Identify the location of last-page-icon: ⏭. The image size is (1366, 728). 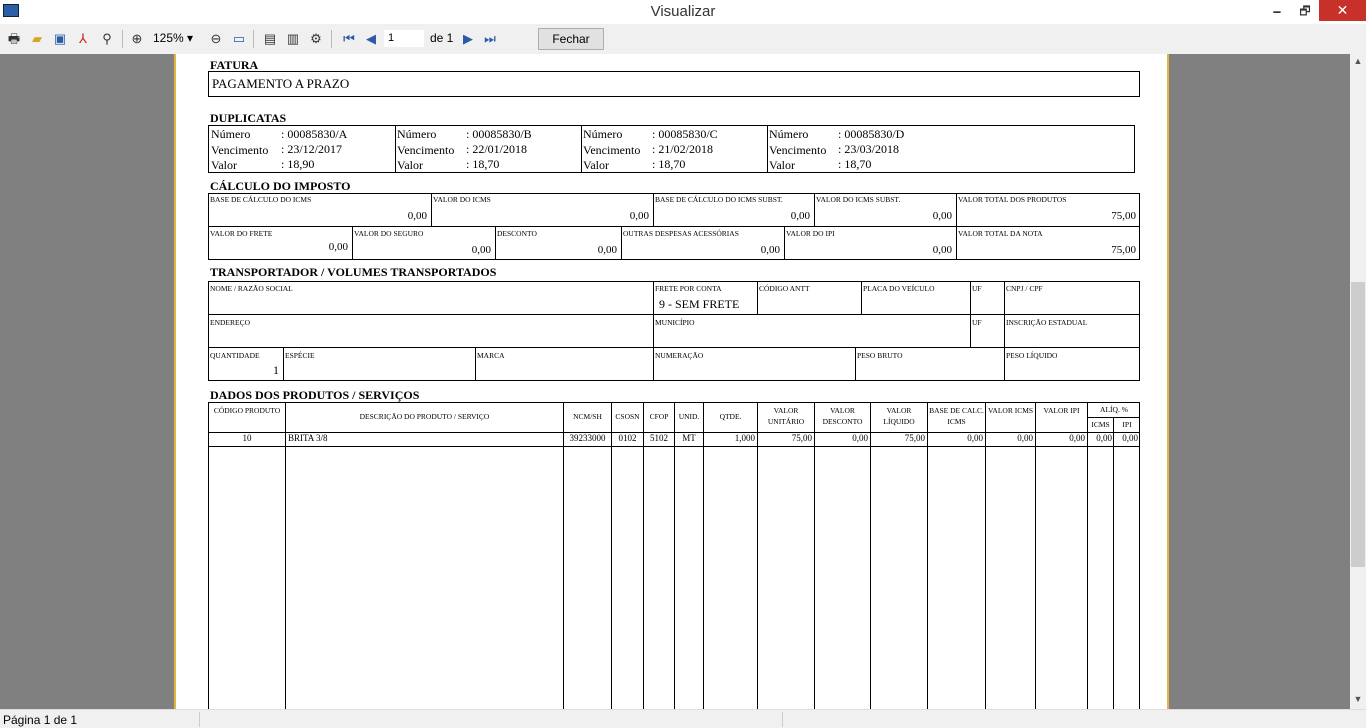
(490, 38).